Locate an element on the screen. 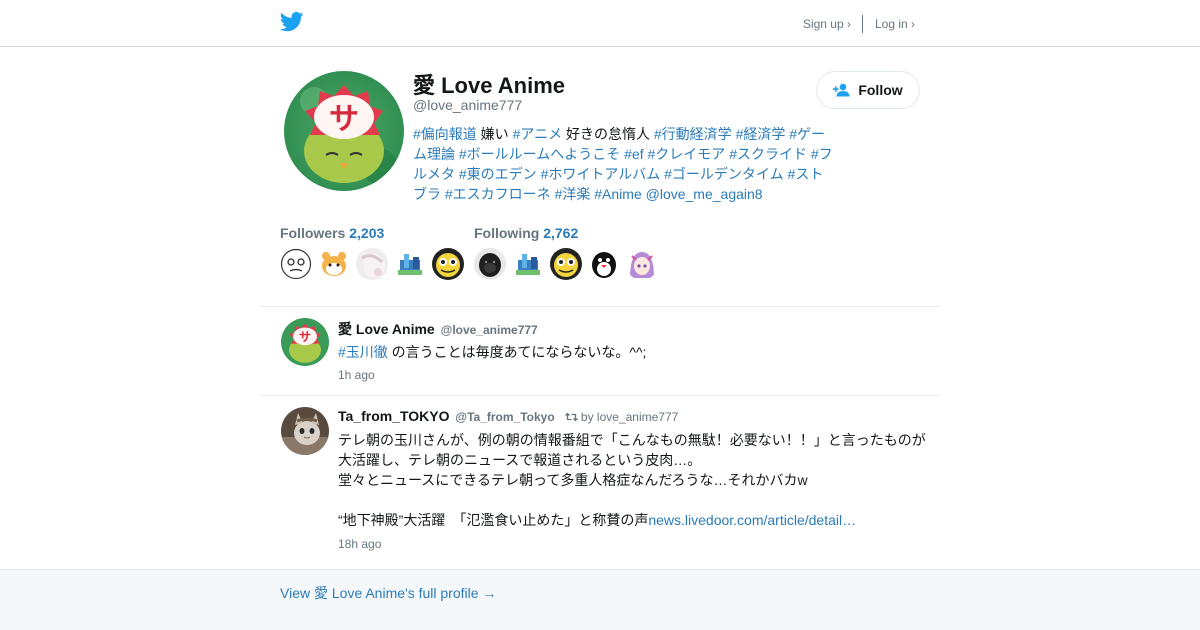 The height and width of the screenshot is (630, 1200). profile-avatar: サ is located at coordinates (344, 131).